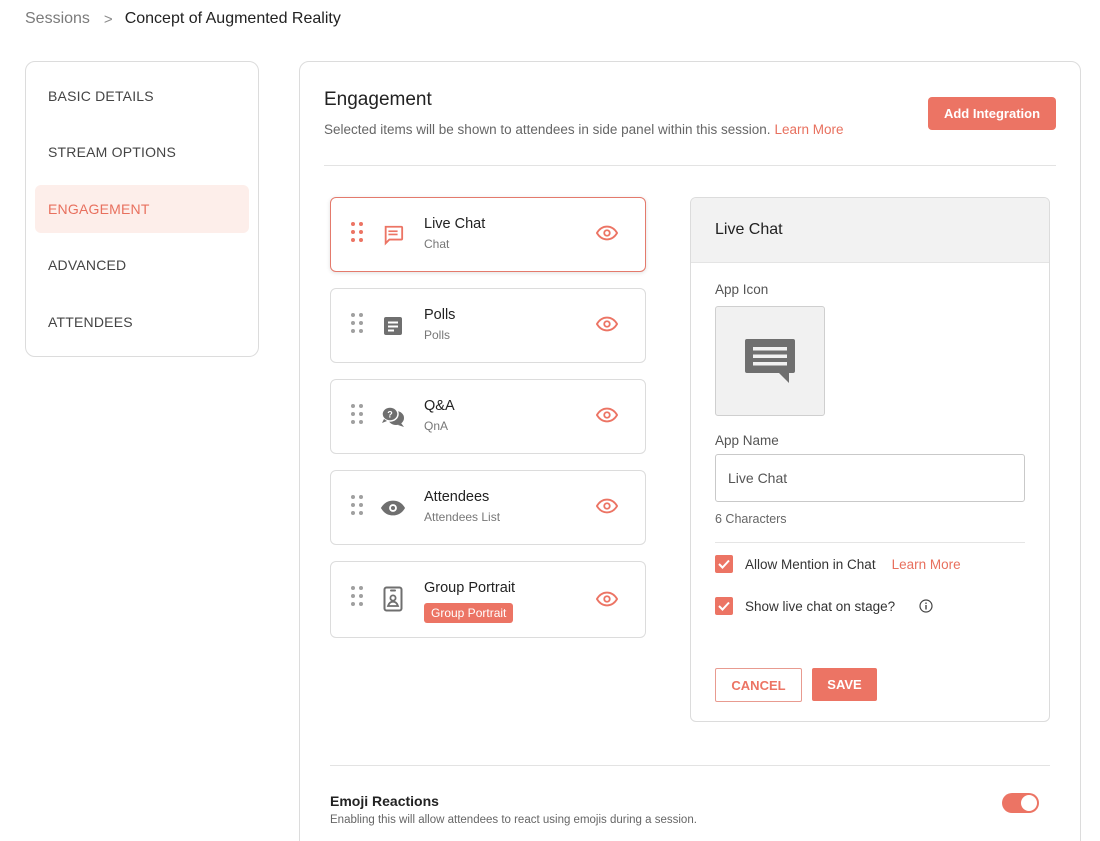  I want to click on toggle-knob, so click(1029, 803).